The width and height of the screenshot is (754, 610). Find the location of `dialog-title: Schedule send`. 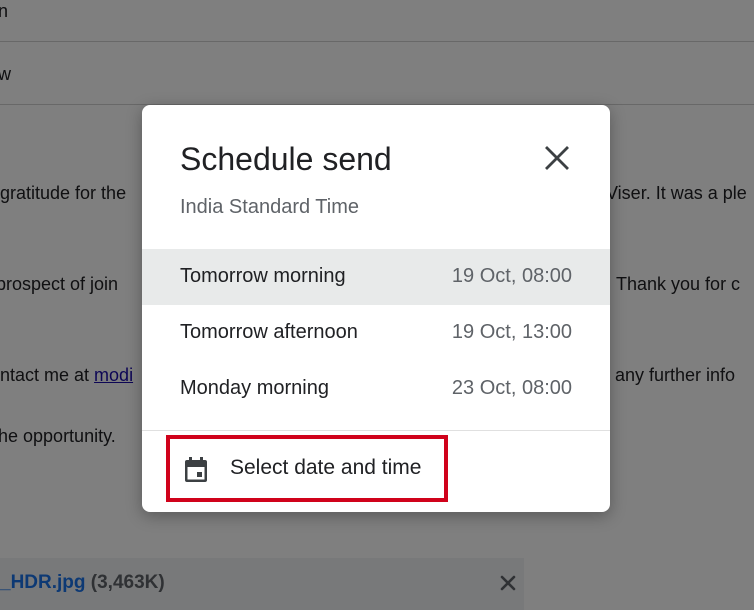

dialog-title: Schedule send is located at coordinates (286, 159).